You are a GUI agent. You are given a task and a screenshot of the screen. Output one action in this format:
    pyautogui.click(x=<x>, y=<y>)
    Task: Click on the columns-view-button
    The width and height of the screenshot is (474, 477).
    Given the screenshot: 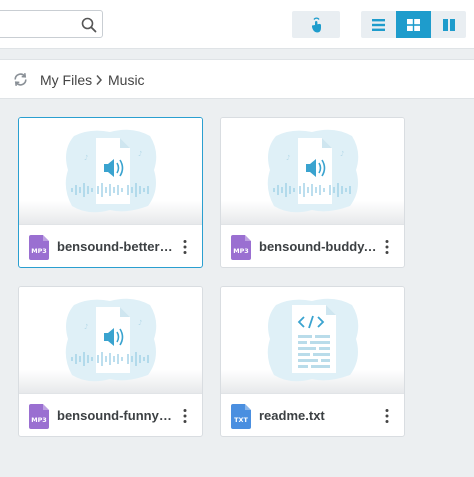 What is the action you would take?
    pyautogui.click(x=448, y=24)
    